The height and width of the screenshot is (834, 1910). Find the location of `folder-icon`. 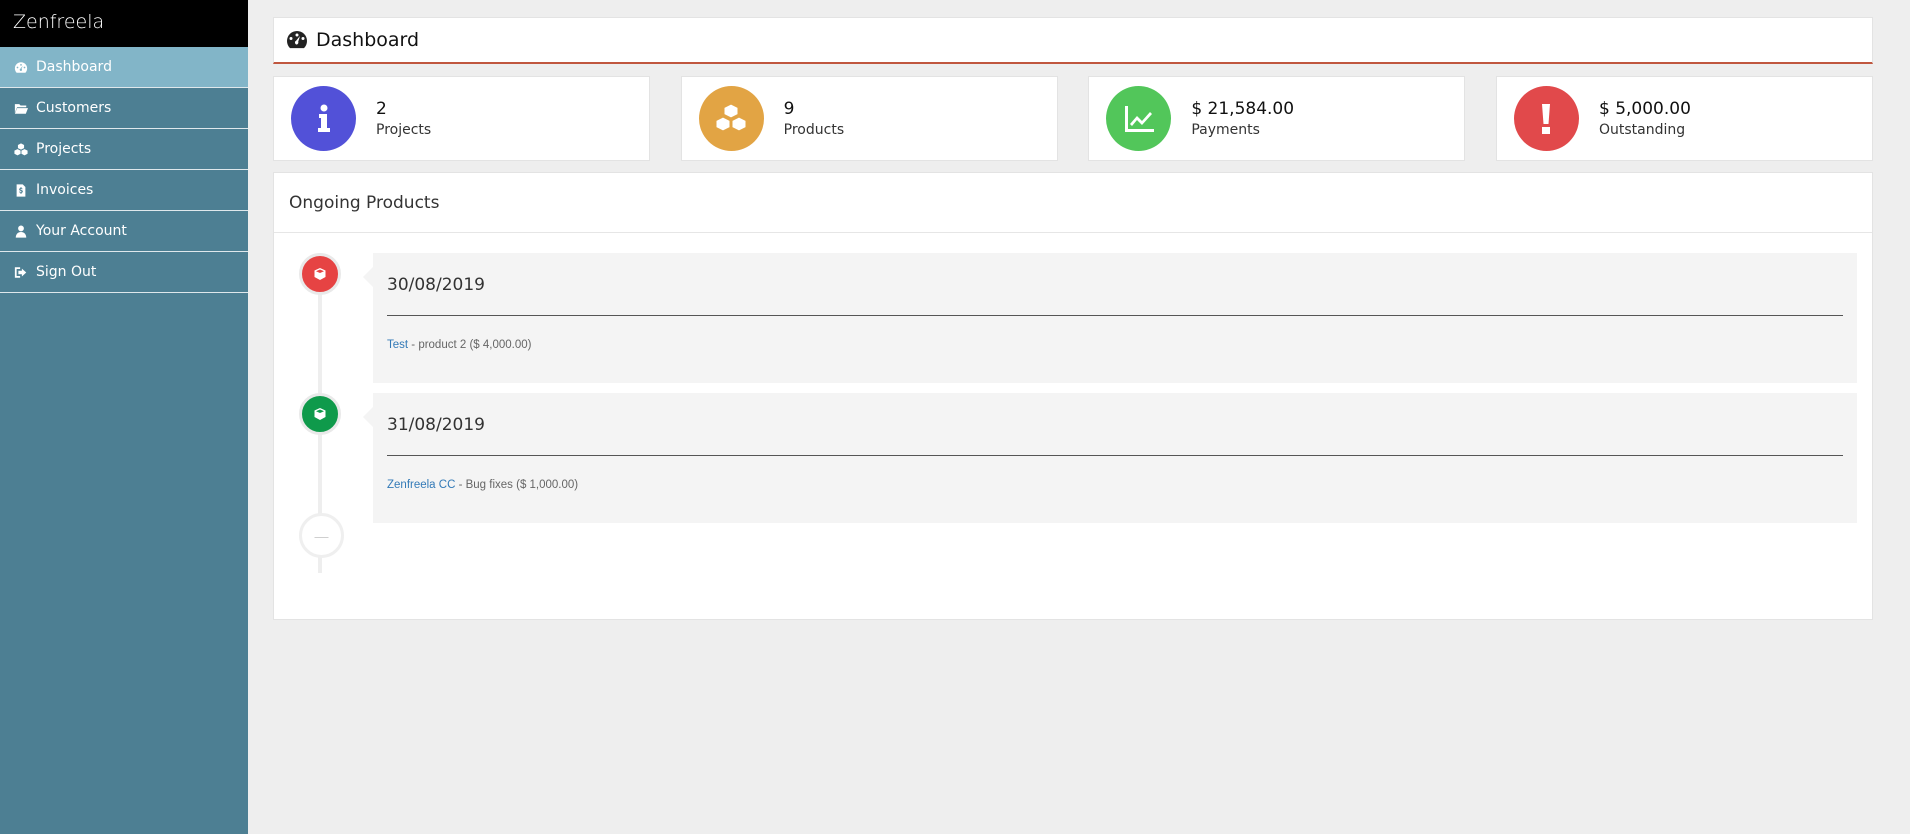

folder-icon is located at coordinates (21, 108).